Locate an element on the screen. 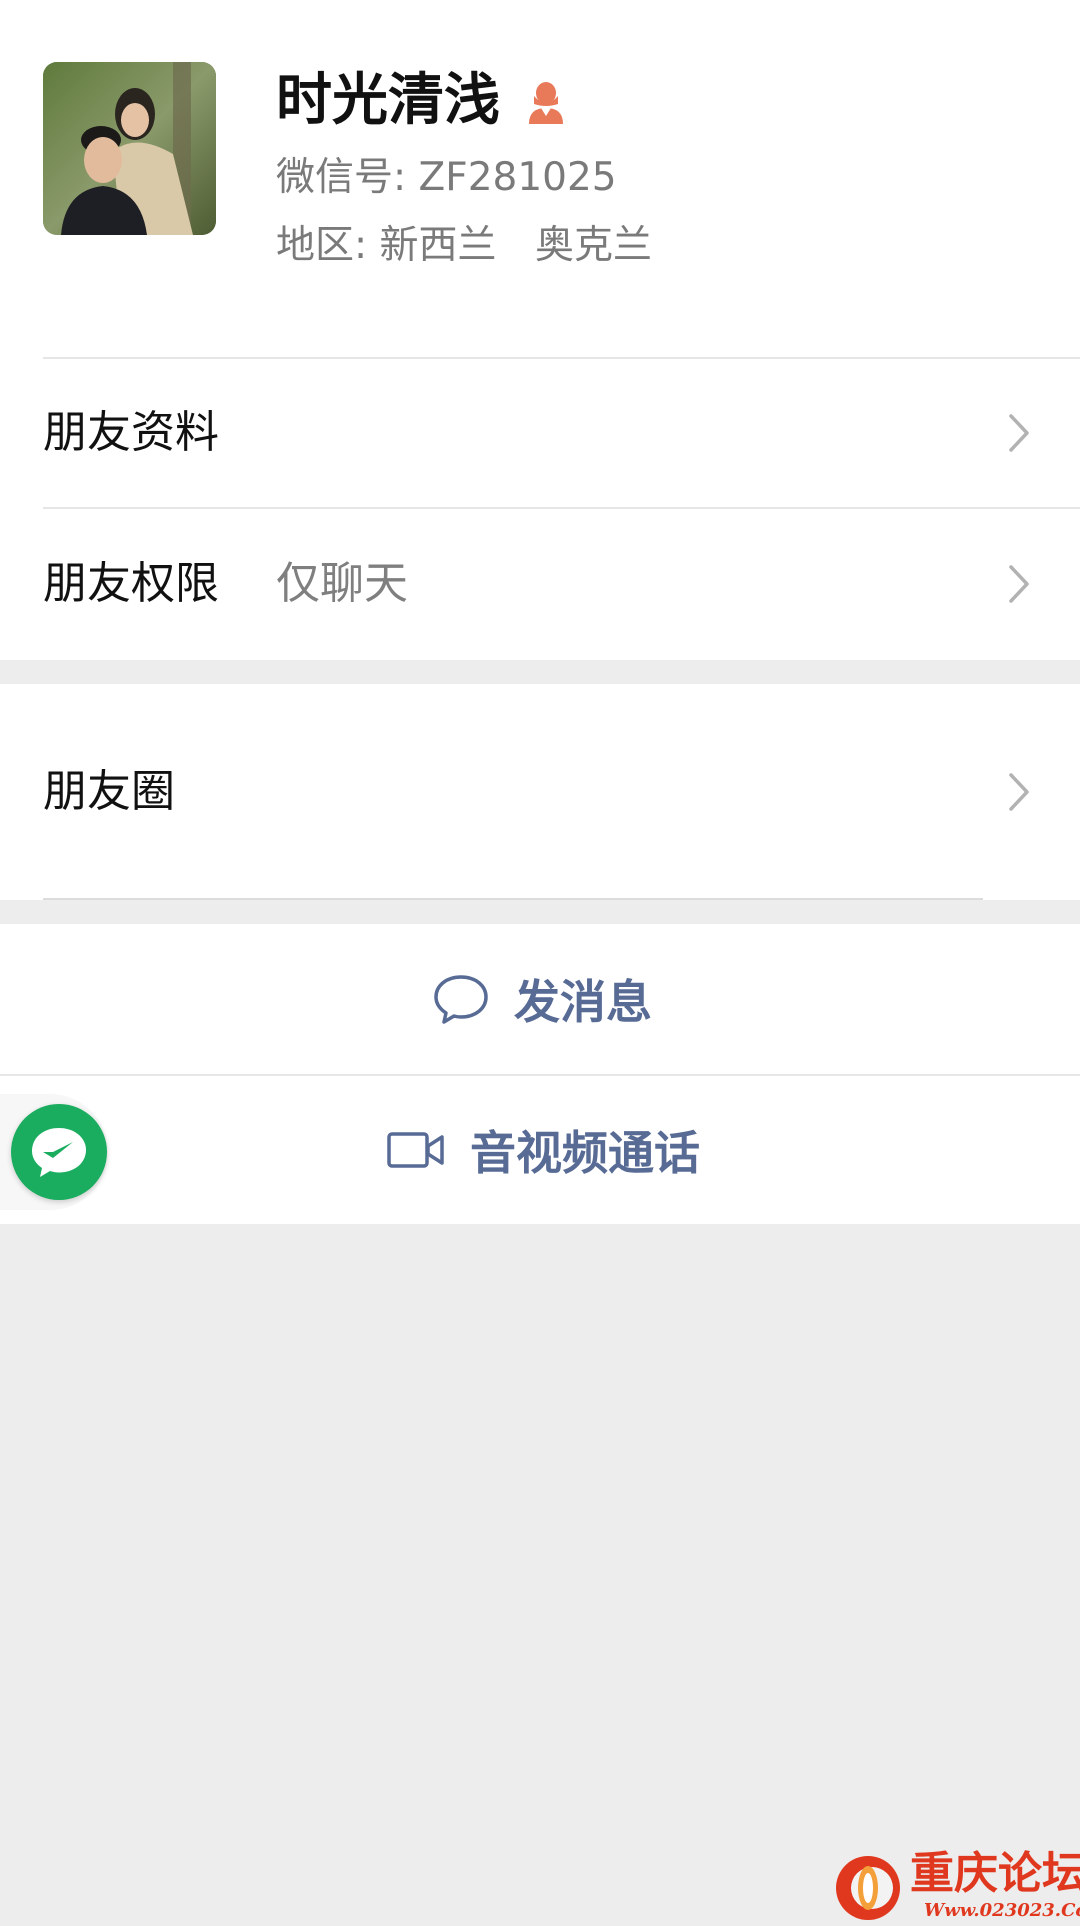 The width and height of the screenshot is (1080, 1926). friend-info-label: 朋友资料 is located at coordinates (131, 432).